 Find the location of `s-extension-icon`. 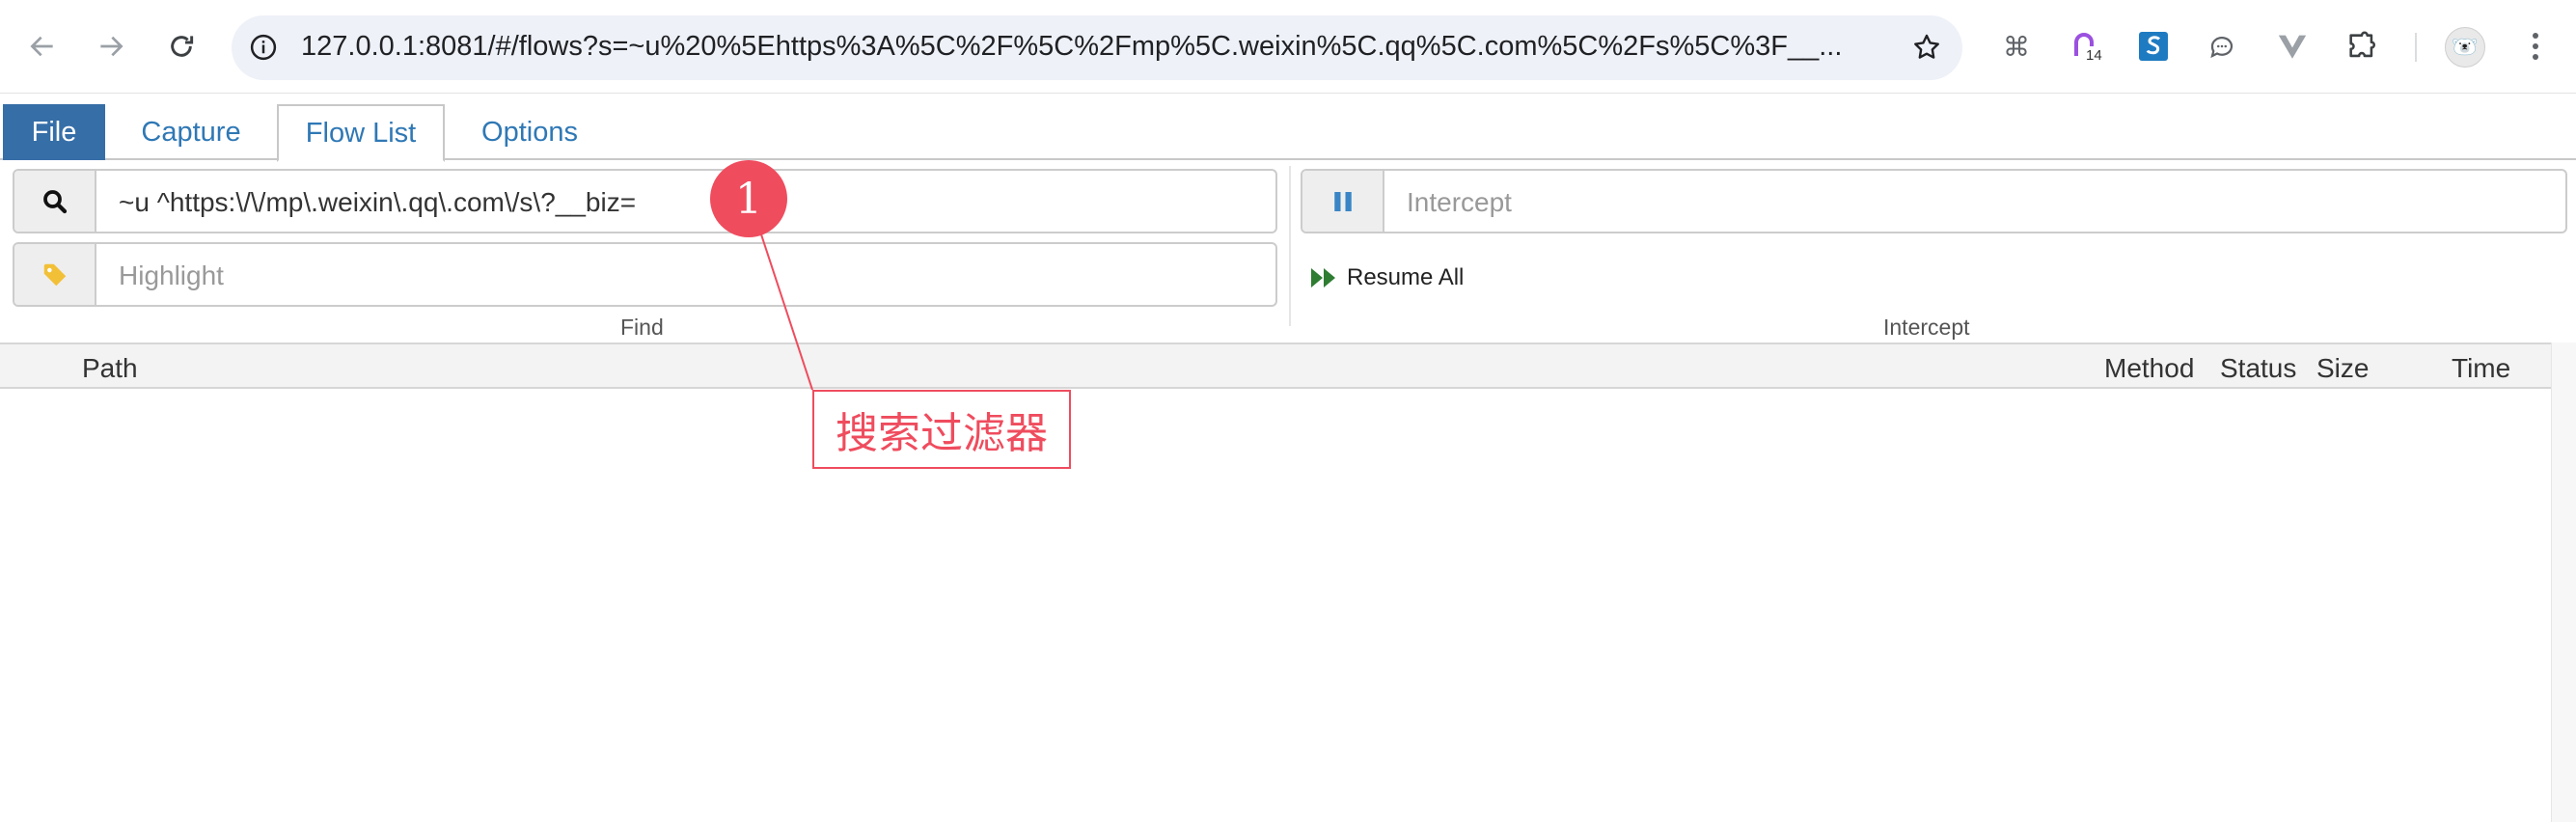

s-extension-icon is located at coordinates (2154, 47).